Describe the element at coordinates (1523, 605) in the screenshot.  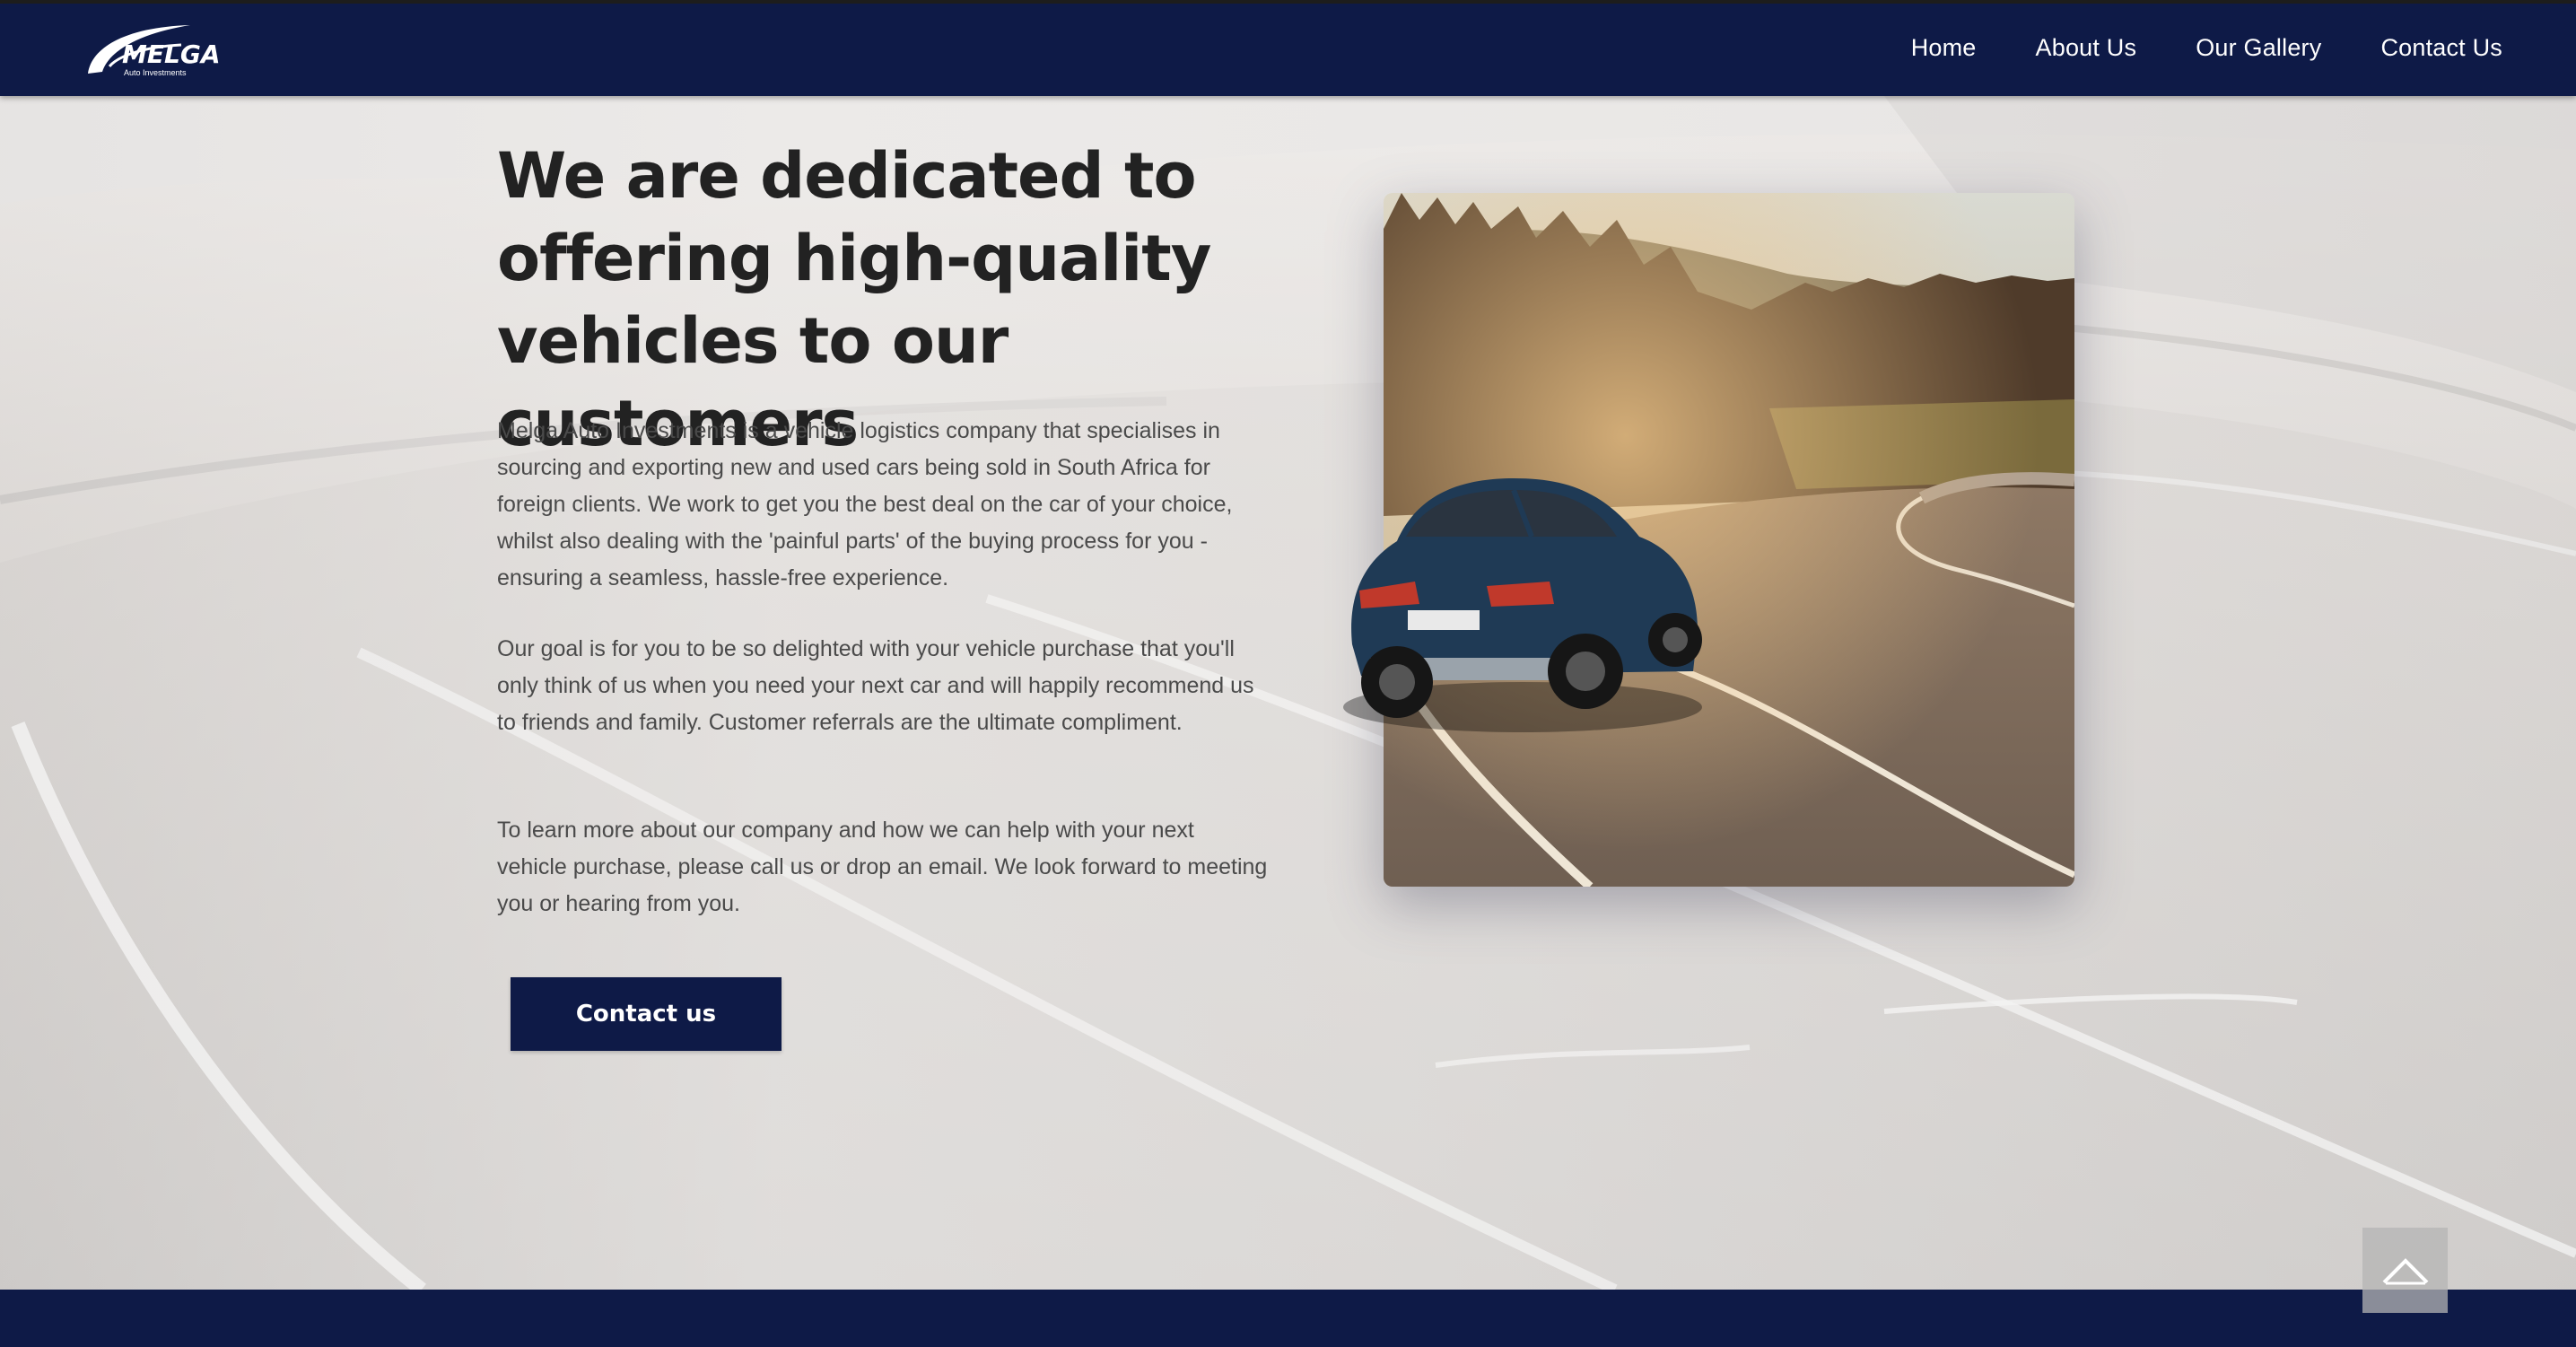
I see `car-image` at that location.